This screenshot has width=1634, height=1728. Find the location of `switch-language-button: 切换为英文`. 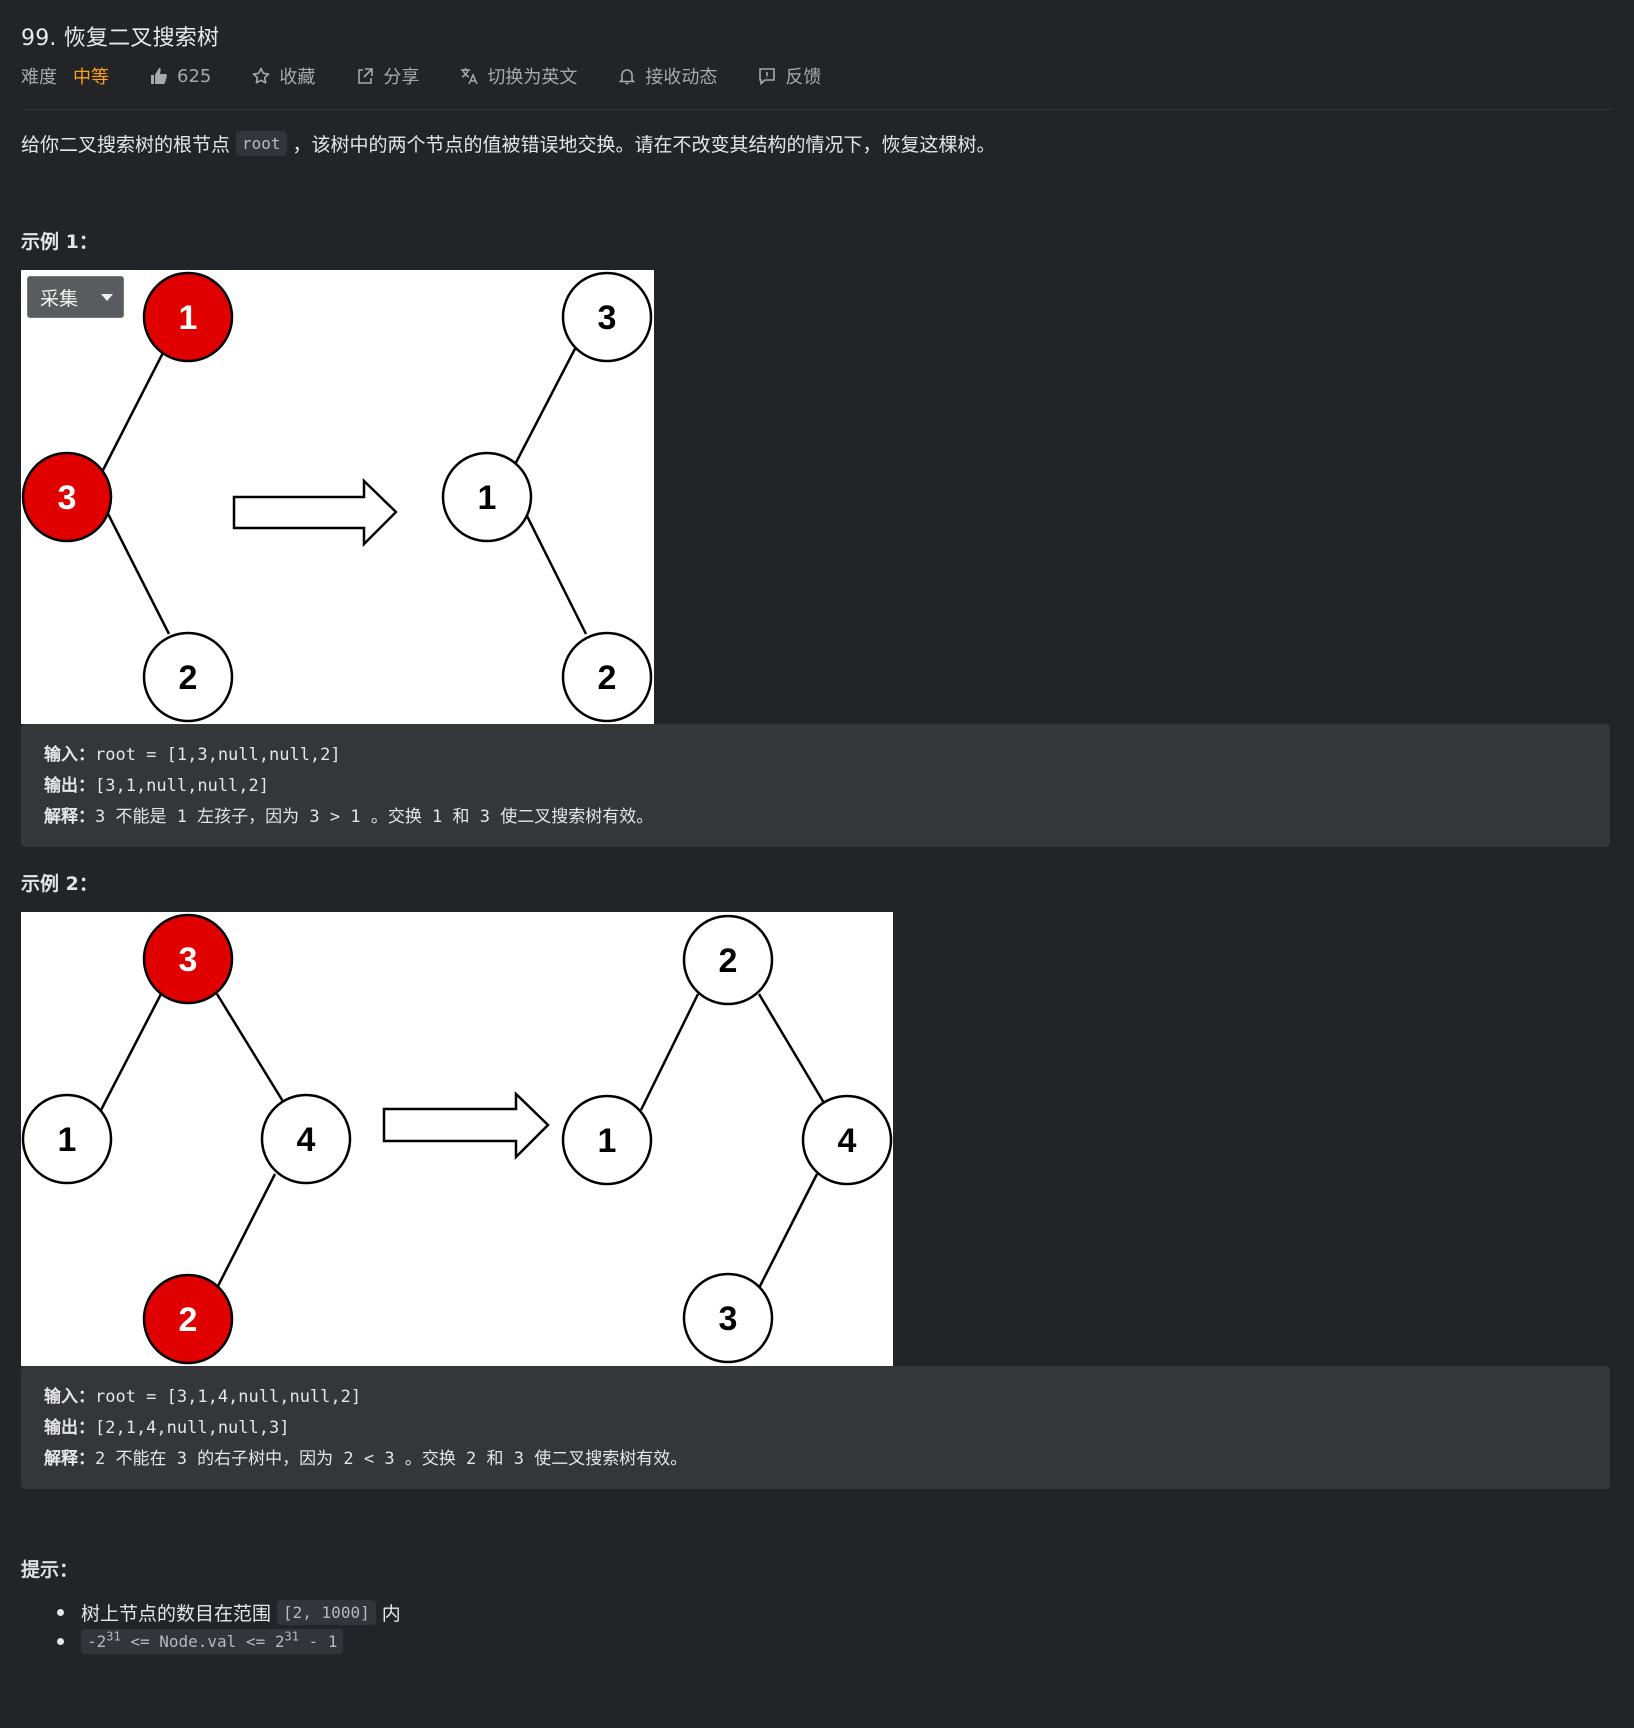

switch-language-button: 切换为英文 is located at coordinates (518, 76).